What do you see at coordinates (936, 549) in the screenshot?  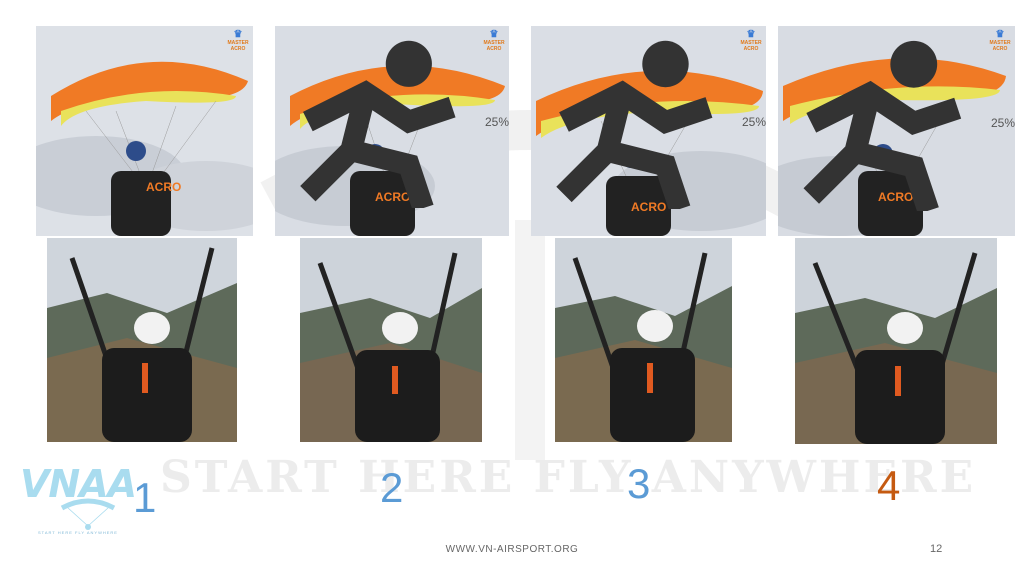 I see `slide-page-number: 12` at bounding box center [936, 549].